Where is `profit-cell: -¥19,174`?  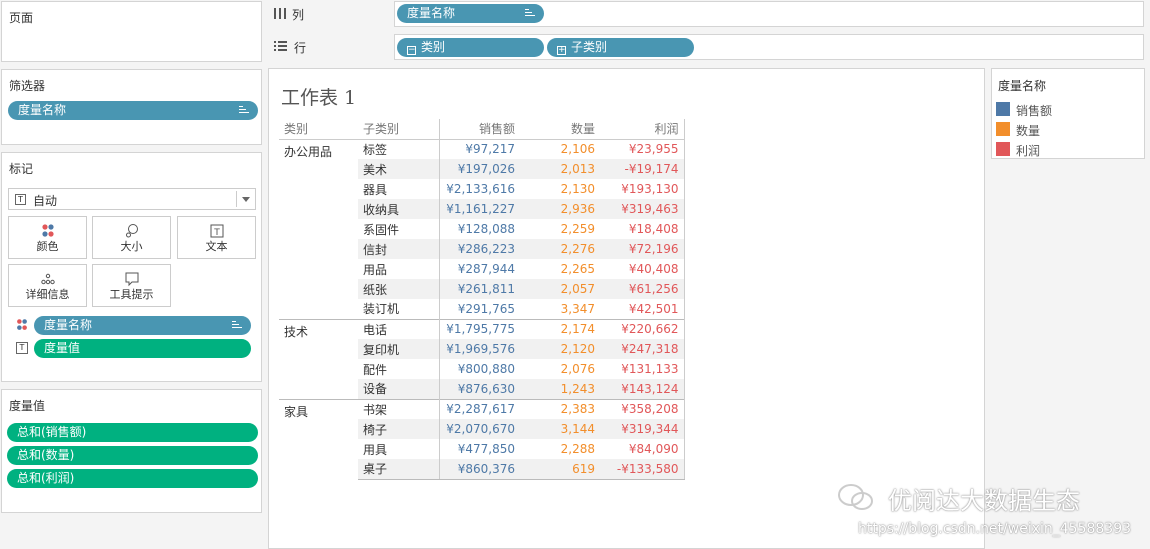
profit-cell: -¥19,174 is located at coordinates (642, 169).